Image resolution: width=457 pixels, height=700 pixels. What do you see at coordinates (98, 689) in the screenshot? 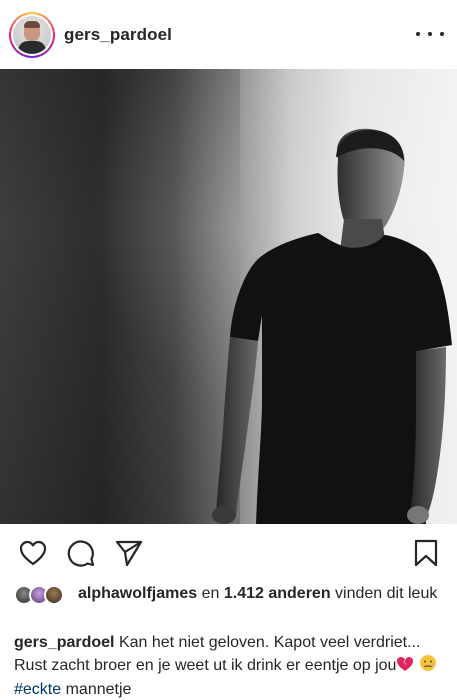
I see `caption-trailing: mannetje` at bounding box center [98, 689].